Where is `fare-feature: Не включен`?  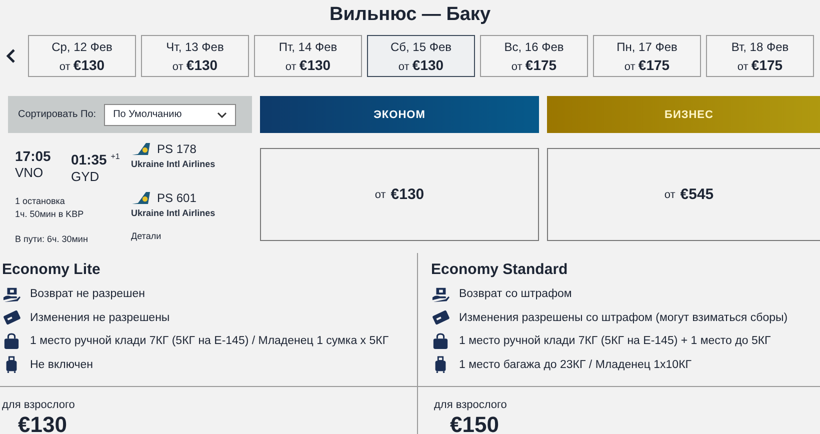
fare-feature: Не включен is located at coordinates (61, 364).